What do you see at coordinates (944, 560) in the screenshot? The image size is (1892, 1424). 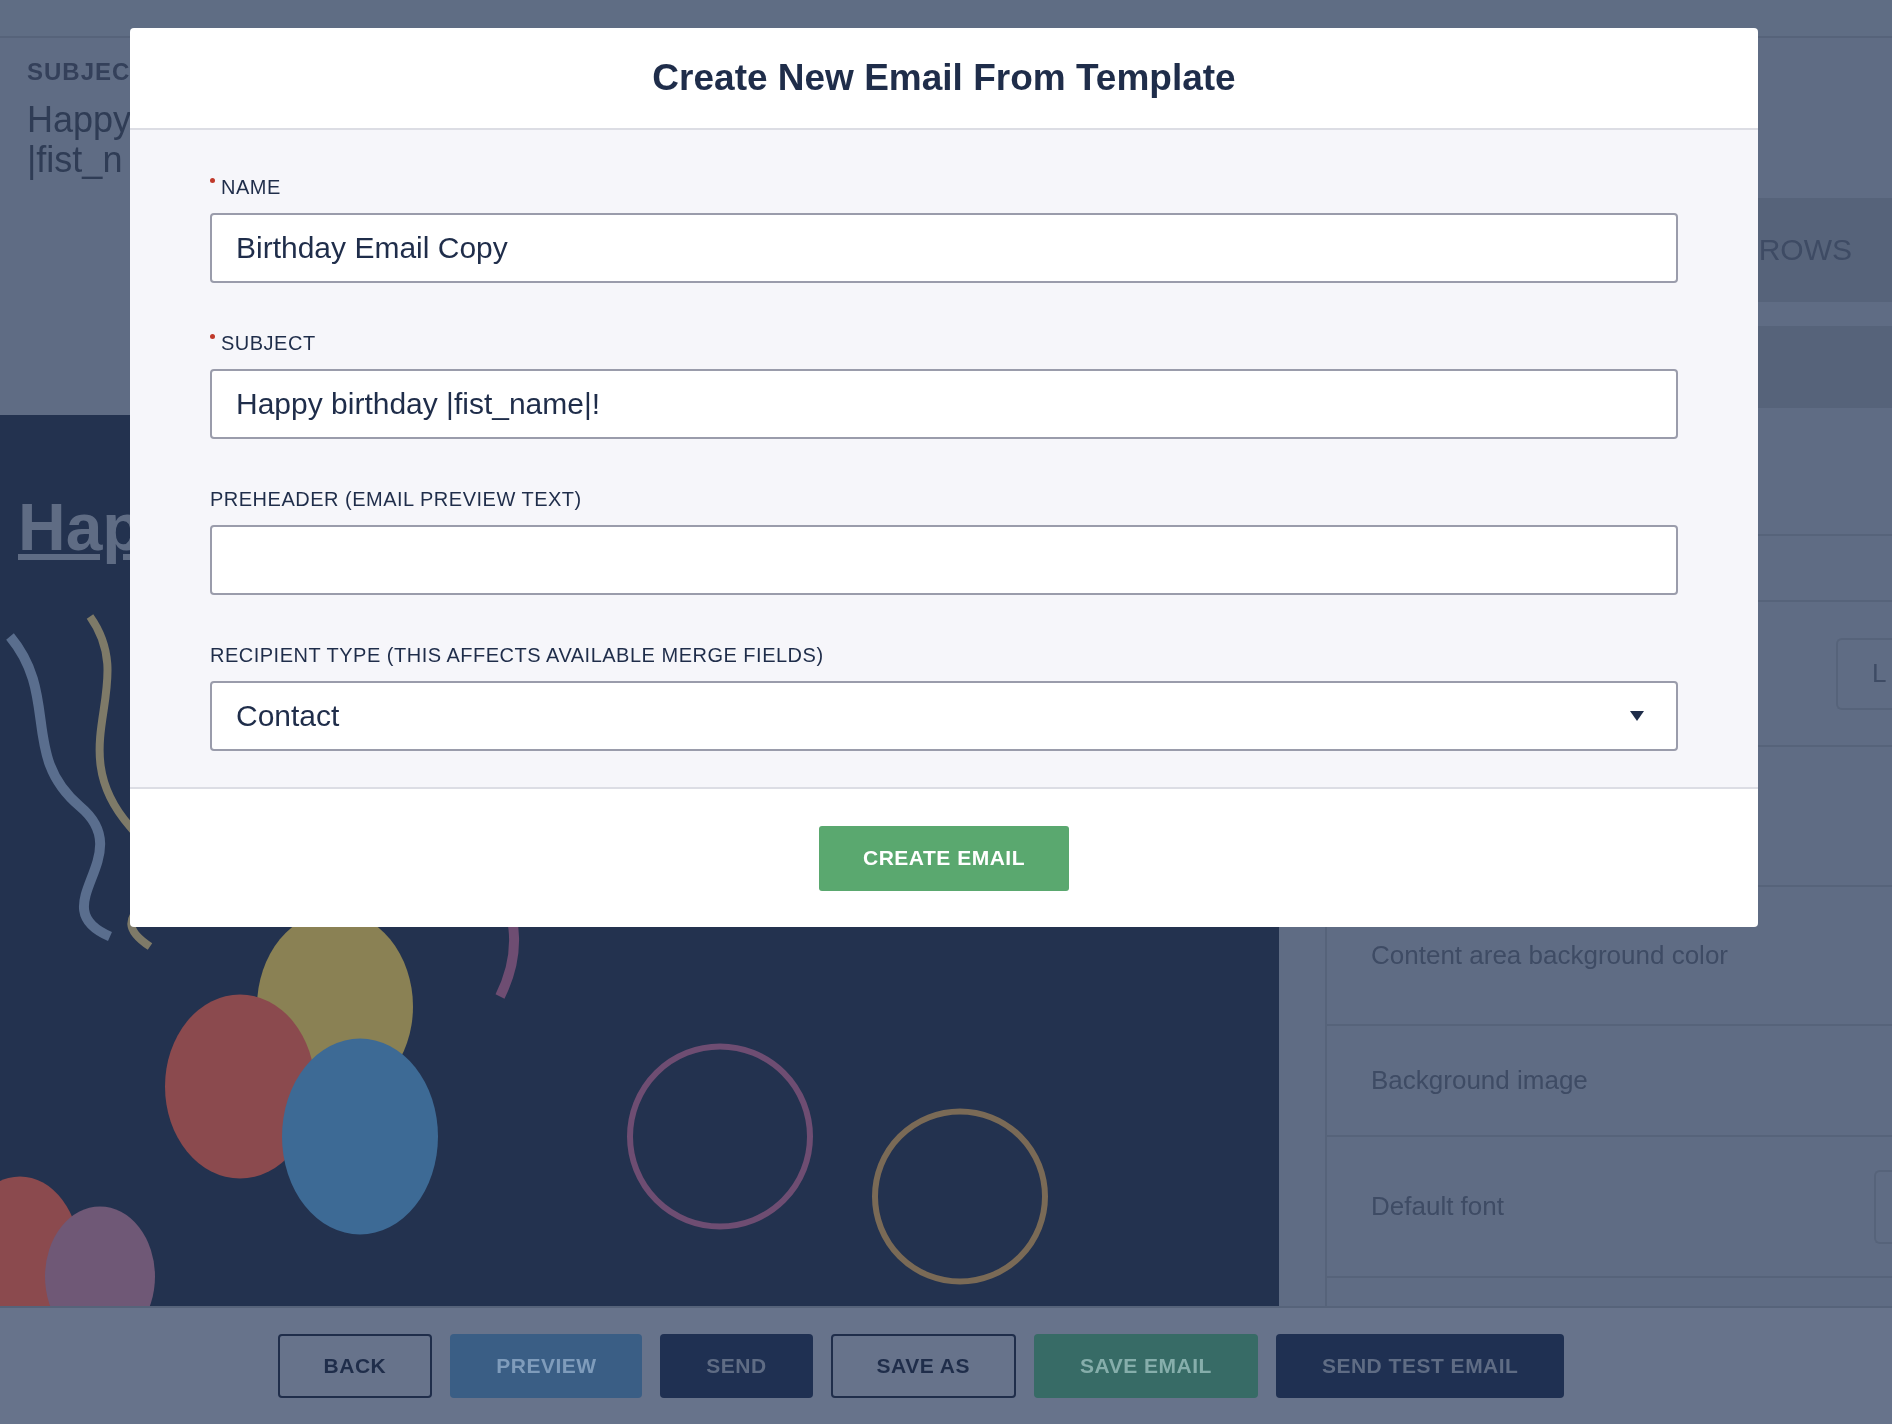 I see `input-field` at bounding box center [944, 560].